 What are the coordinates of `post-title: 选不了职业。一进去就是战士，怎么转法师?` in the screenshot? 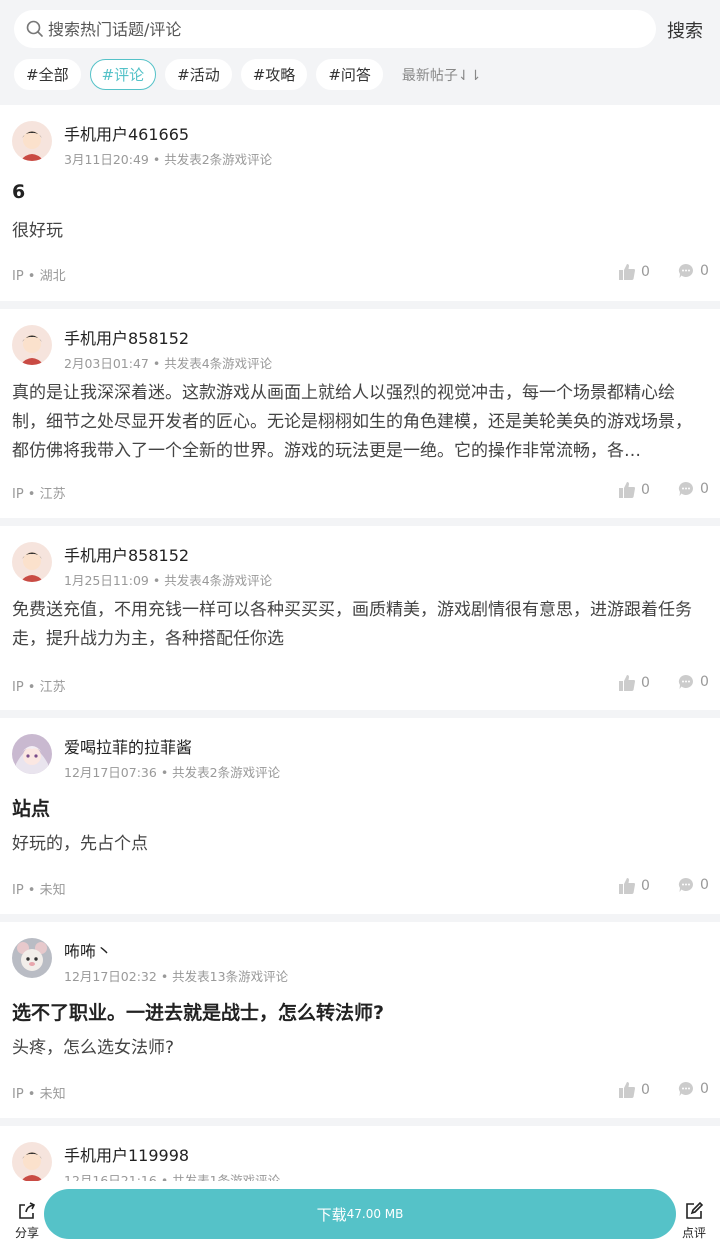 It's located at (198, 1013).